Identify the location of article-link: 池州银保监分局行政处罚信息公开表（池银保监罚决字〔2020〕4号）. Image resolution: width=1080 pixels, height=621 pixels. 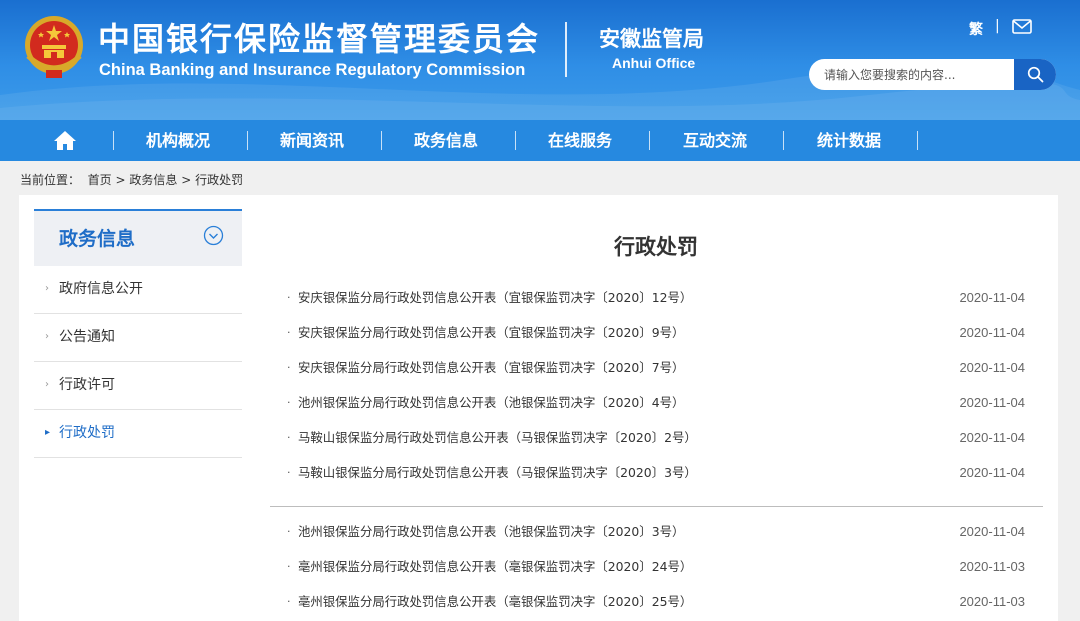
(491, 402).